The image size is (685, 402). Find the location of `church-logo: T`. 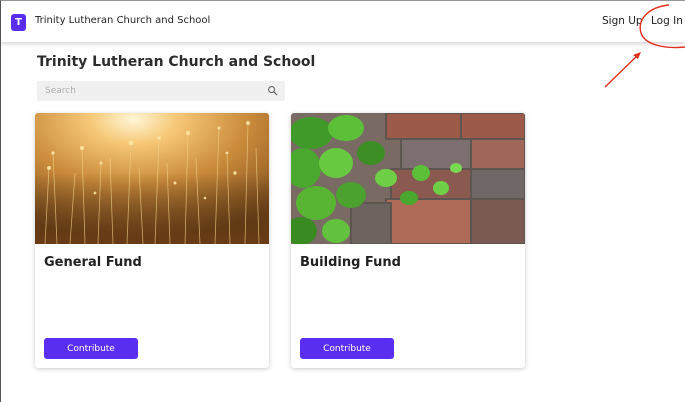

church-logo: T is located at coordinates (18, 22).